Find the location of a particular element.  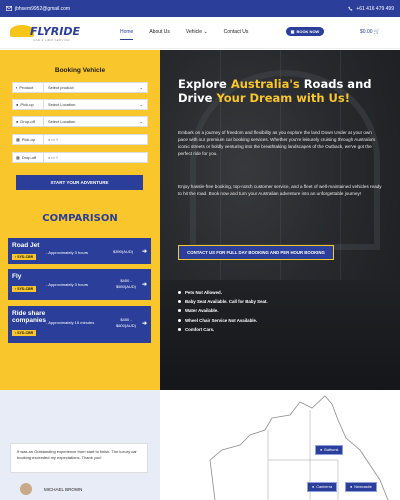

pickup-date-label-text: Pick-up is located at coordinates (28, 139).